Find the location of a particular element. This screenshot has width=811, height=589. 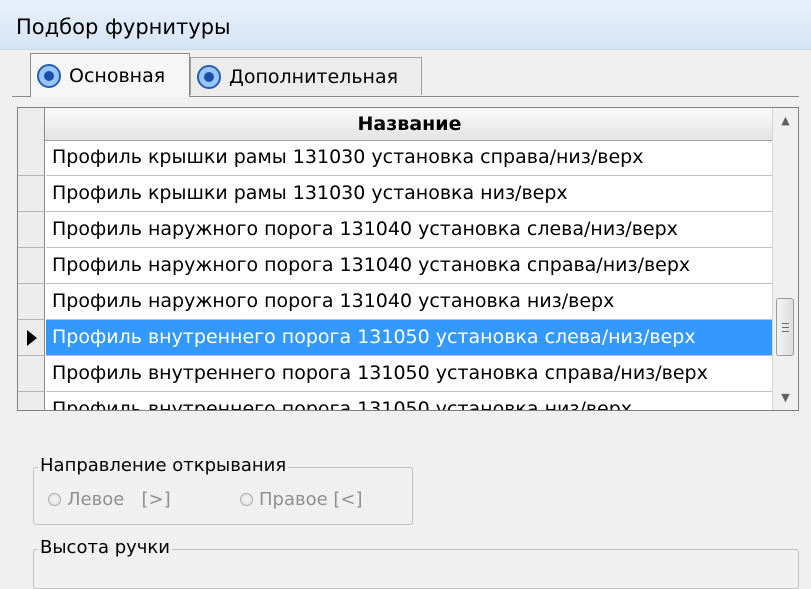

current-row-arrow-icon is located at coordinates (32, 338).